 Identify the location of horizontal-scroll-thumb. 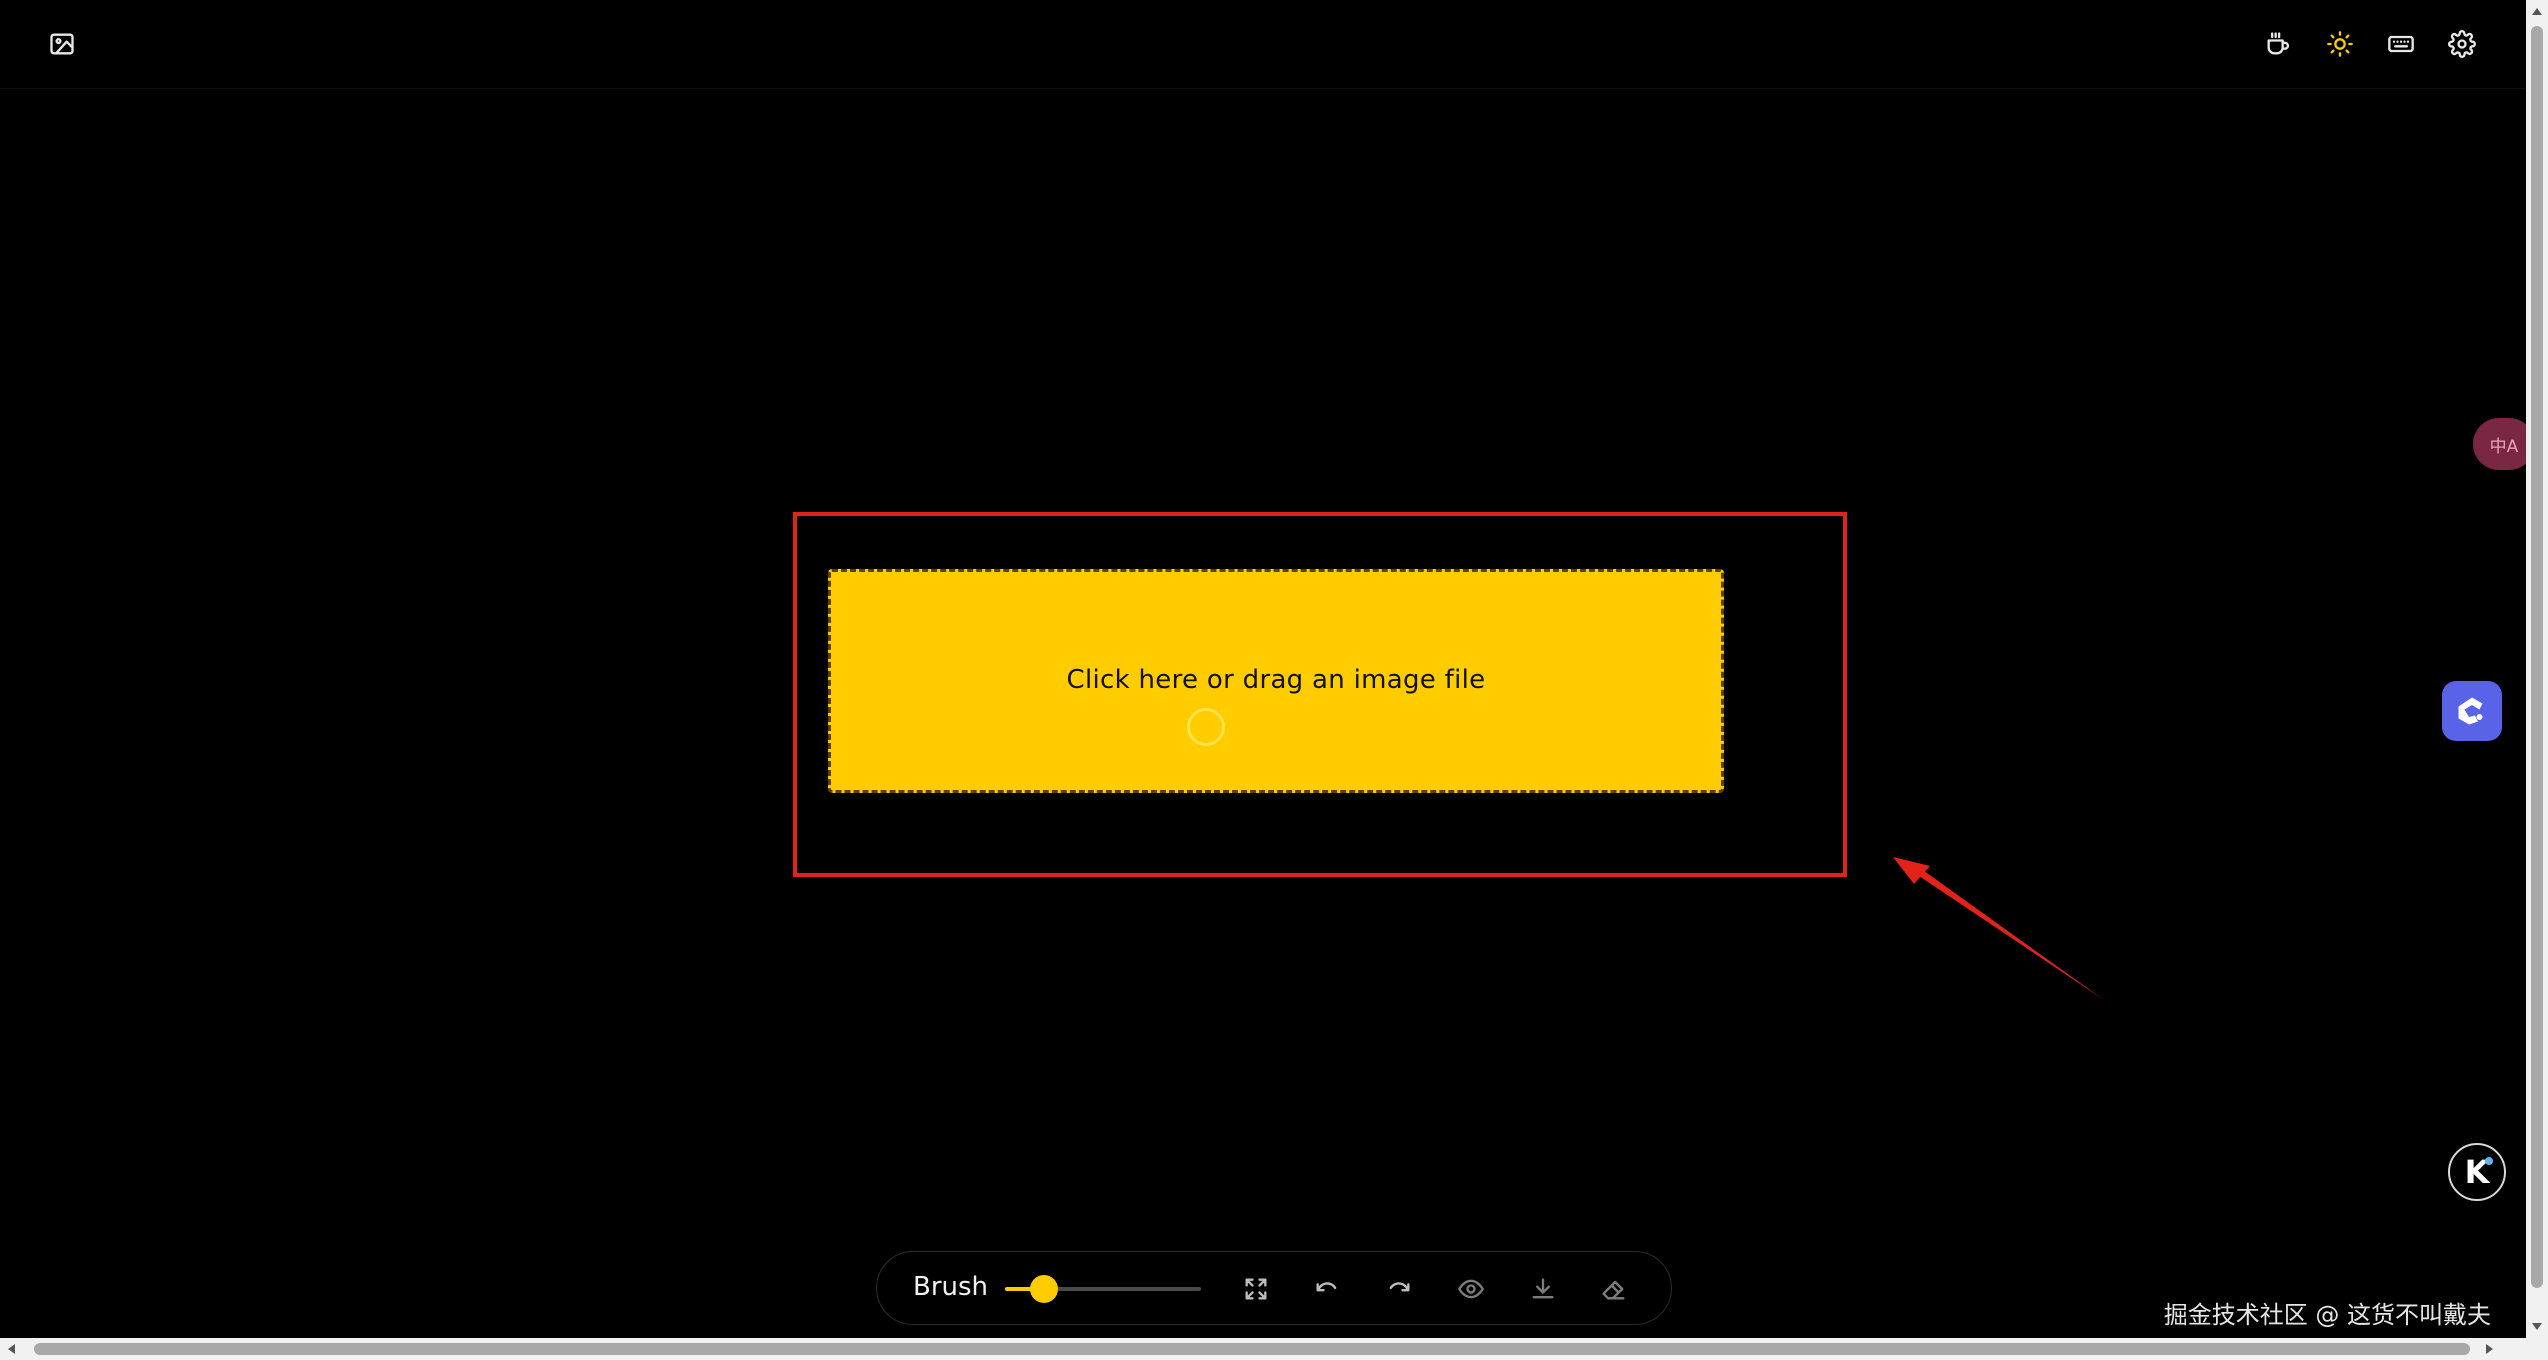
(1252, 1349).